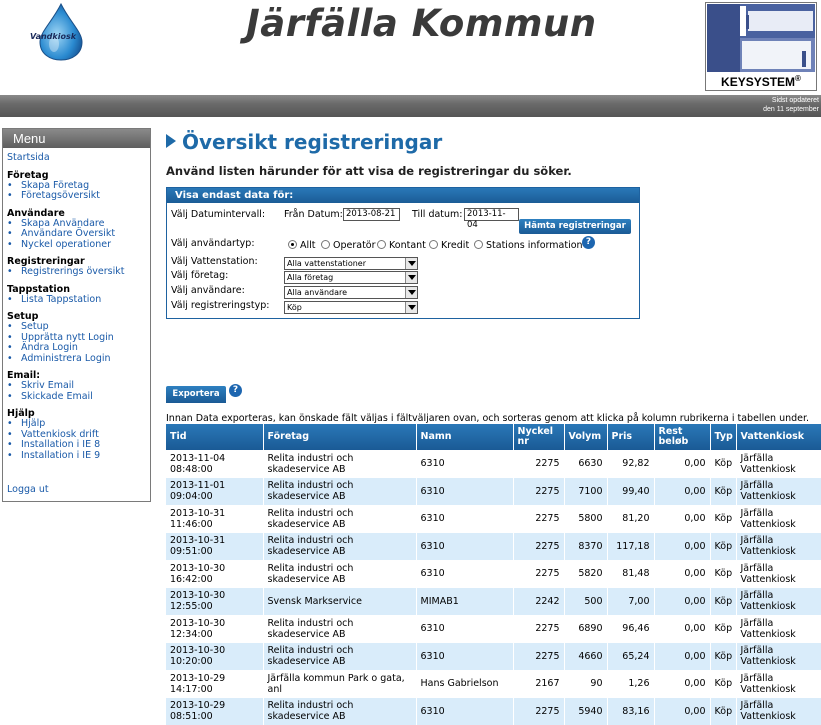 This screenshot has height=725, width=821. I want to click on column-header-tid: Tid, so click(214, 437).